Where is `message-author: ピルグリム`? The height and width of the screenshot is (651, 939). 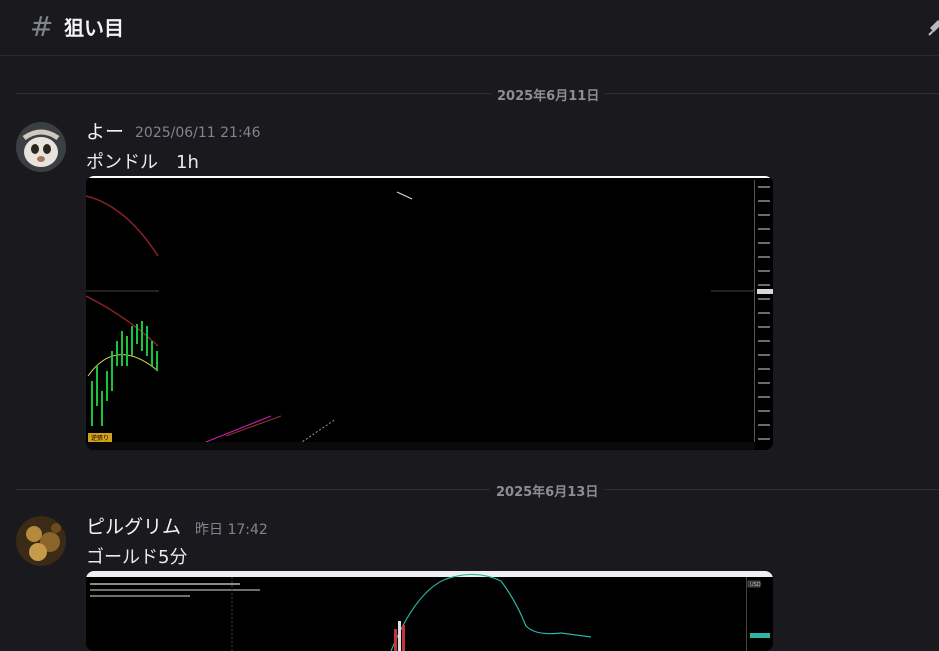
message-author: ピルグリム is located at coordinates (133, 525).